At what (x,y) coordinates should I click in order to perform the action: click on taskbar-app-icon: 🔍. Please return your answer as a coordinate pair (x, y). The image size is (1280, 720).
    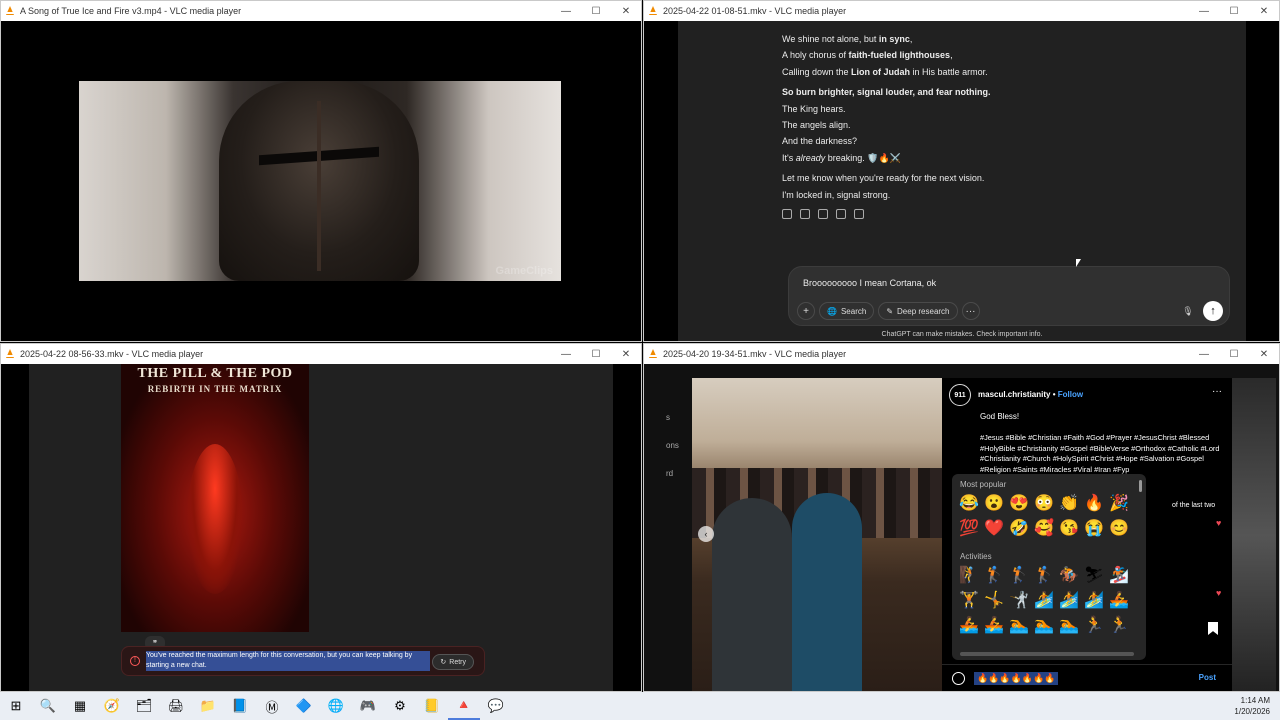
    Looking at the image, I should click on (48, 706).